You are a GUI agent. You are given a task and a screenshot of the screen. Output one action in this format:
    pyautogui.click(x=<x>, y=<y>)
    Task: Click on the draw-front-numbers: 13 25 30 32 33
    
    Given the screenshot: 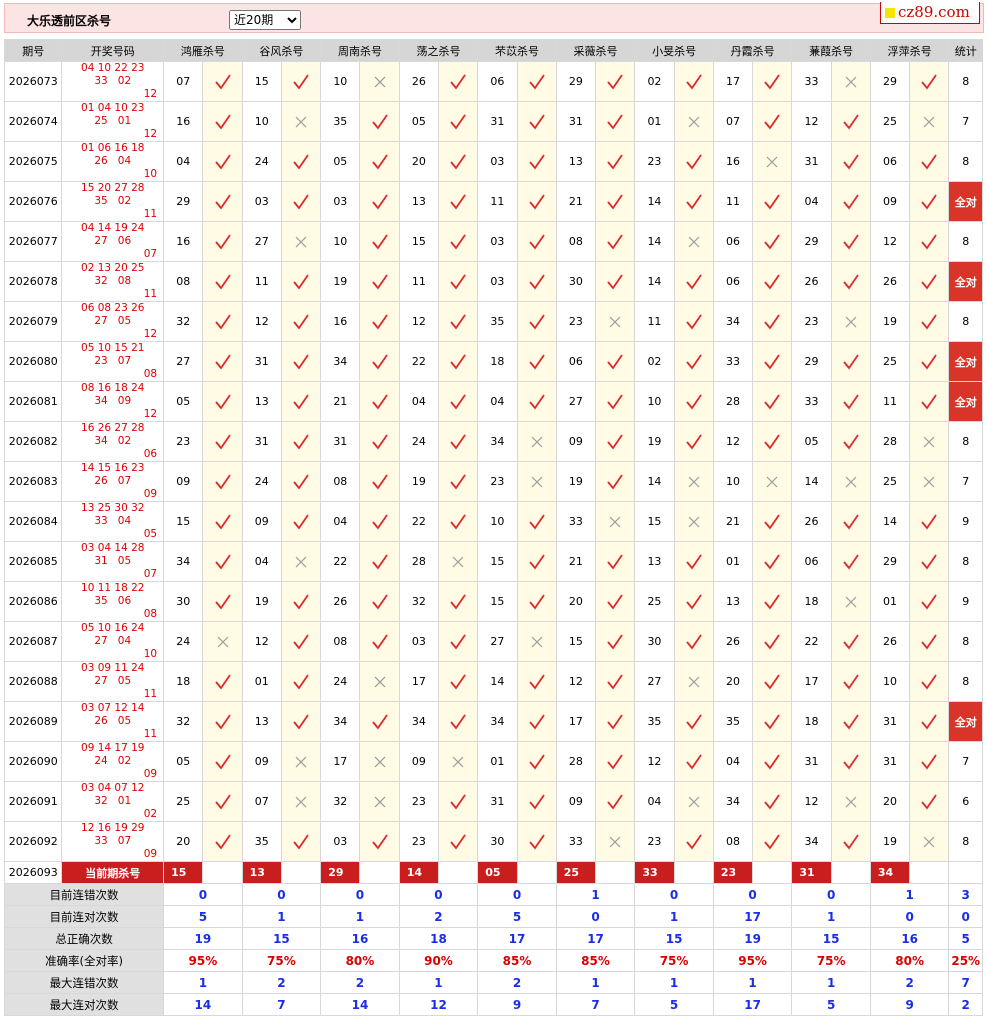 What is the action you would take?
    pyautogui.click(x=113, y=514)
    